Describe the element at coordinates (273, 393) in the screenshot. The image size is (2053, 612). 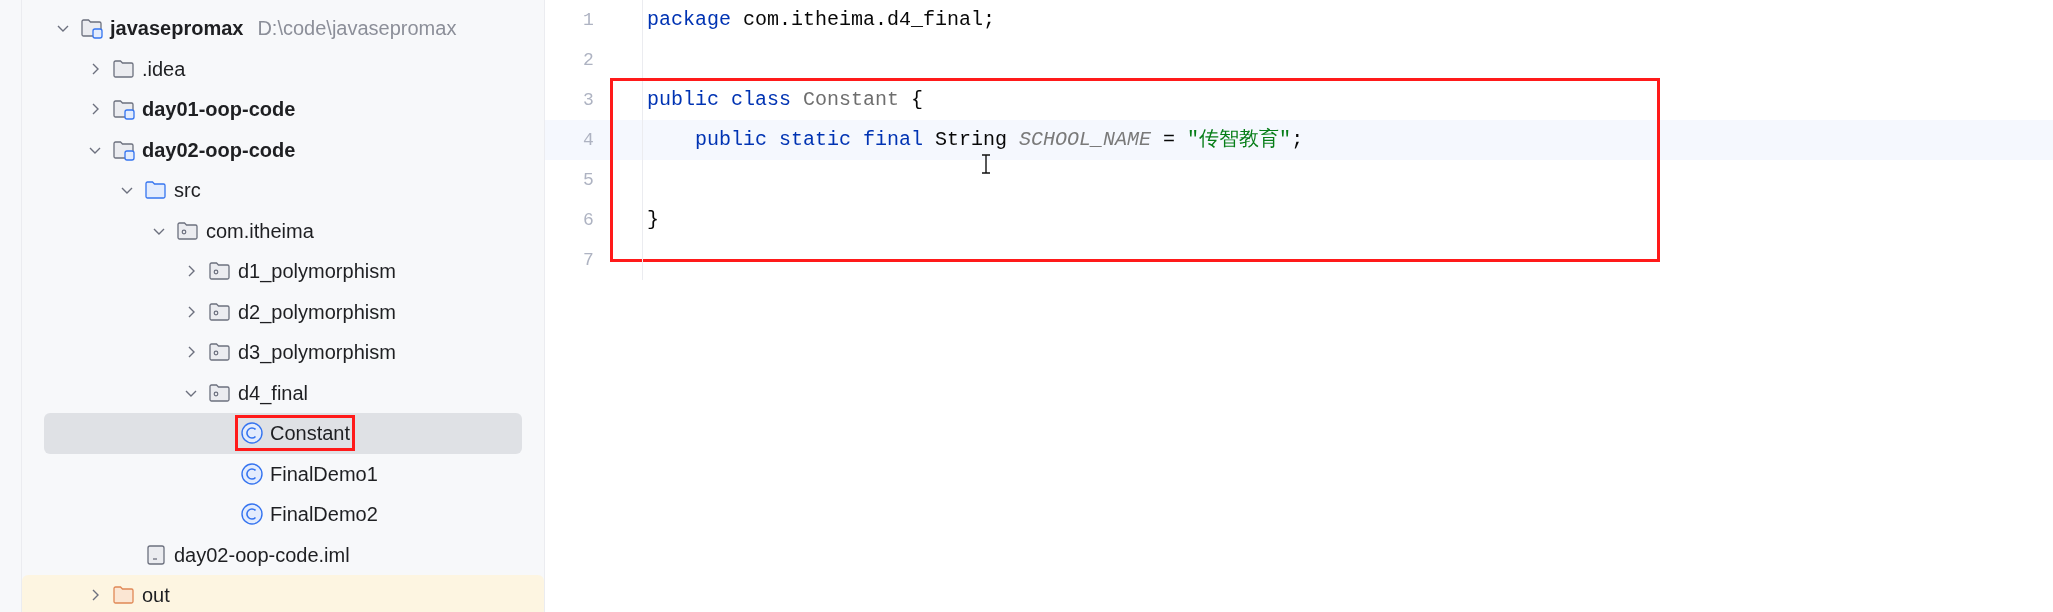
I see `tree-item-label: d4_final` at that location.